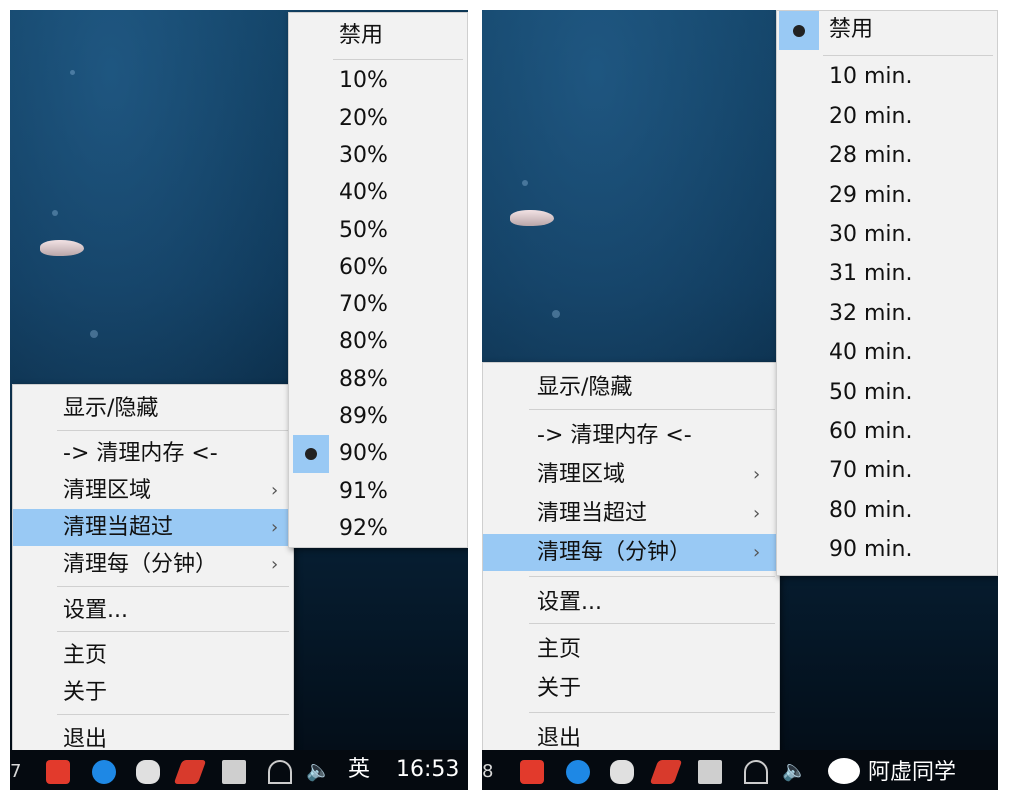 Image resolution: width=1009 pixels, height=800 pixels. I want to click on submenu-option: 80%, so click(378, 341).